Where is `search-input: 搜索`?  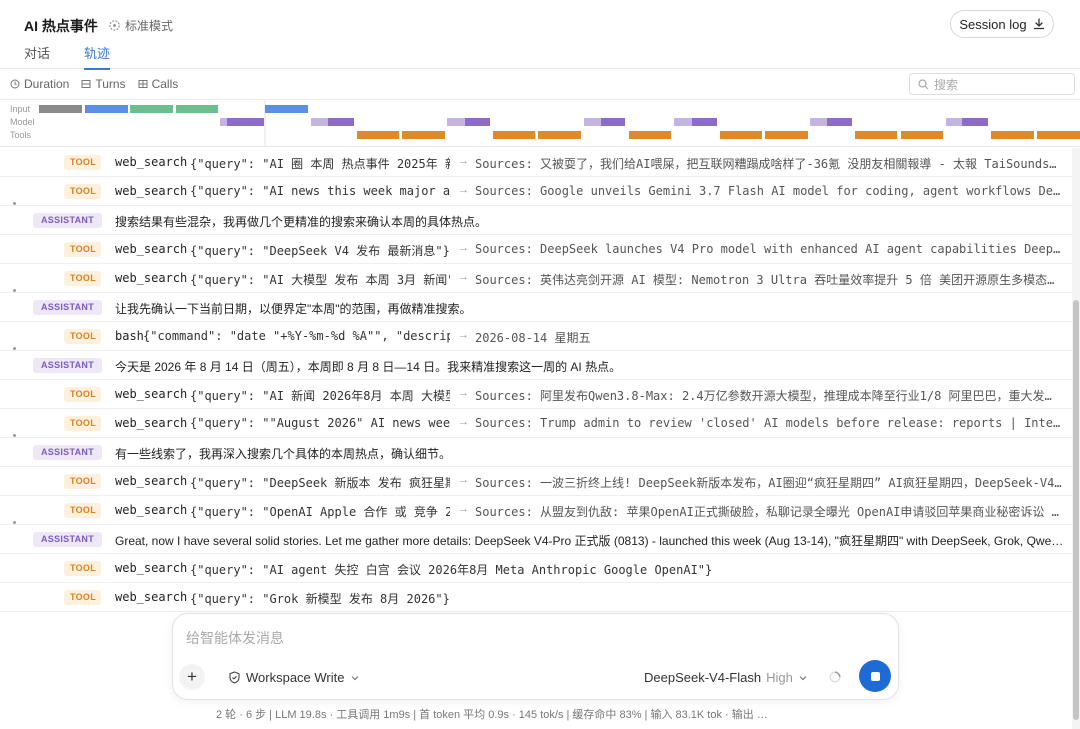
search-input: 搜索 is located at coordinates (992, 84).